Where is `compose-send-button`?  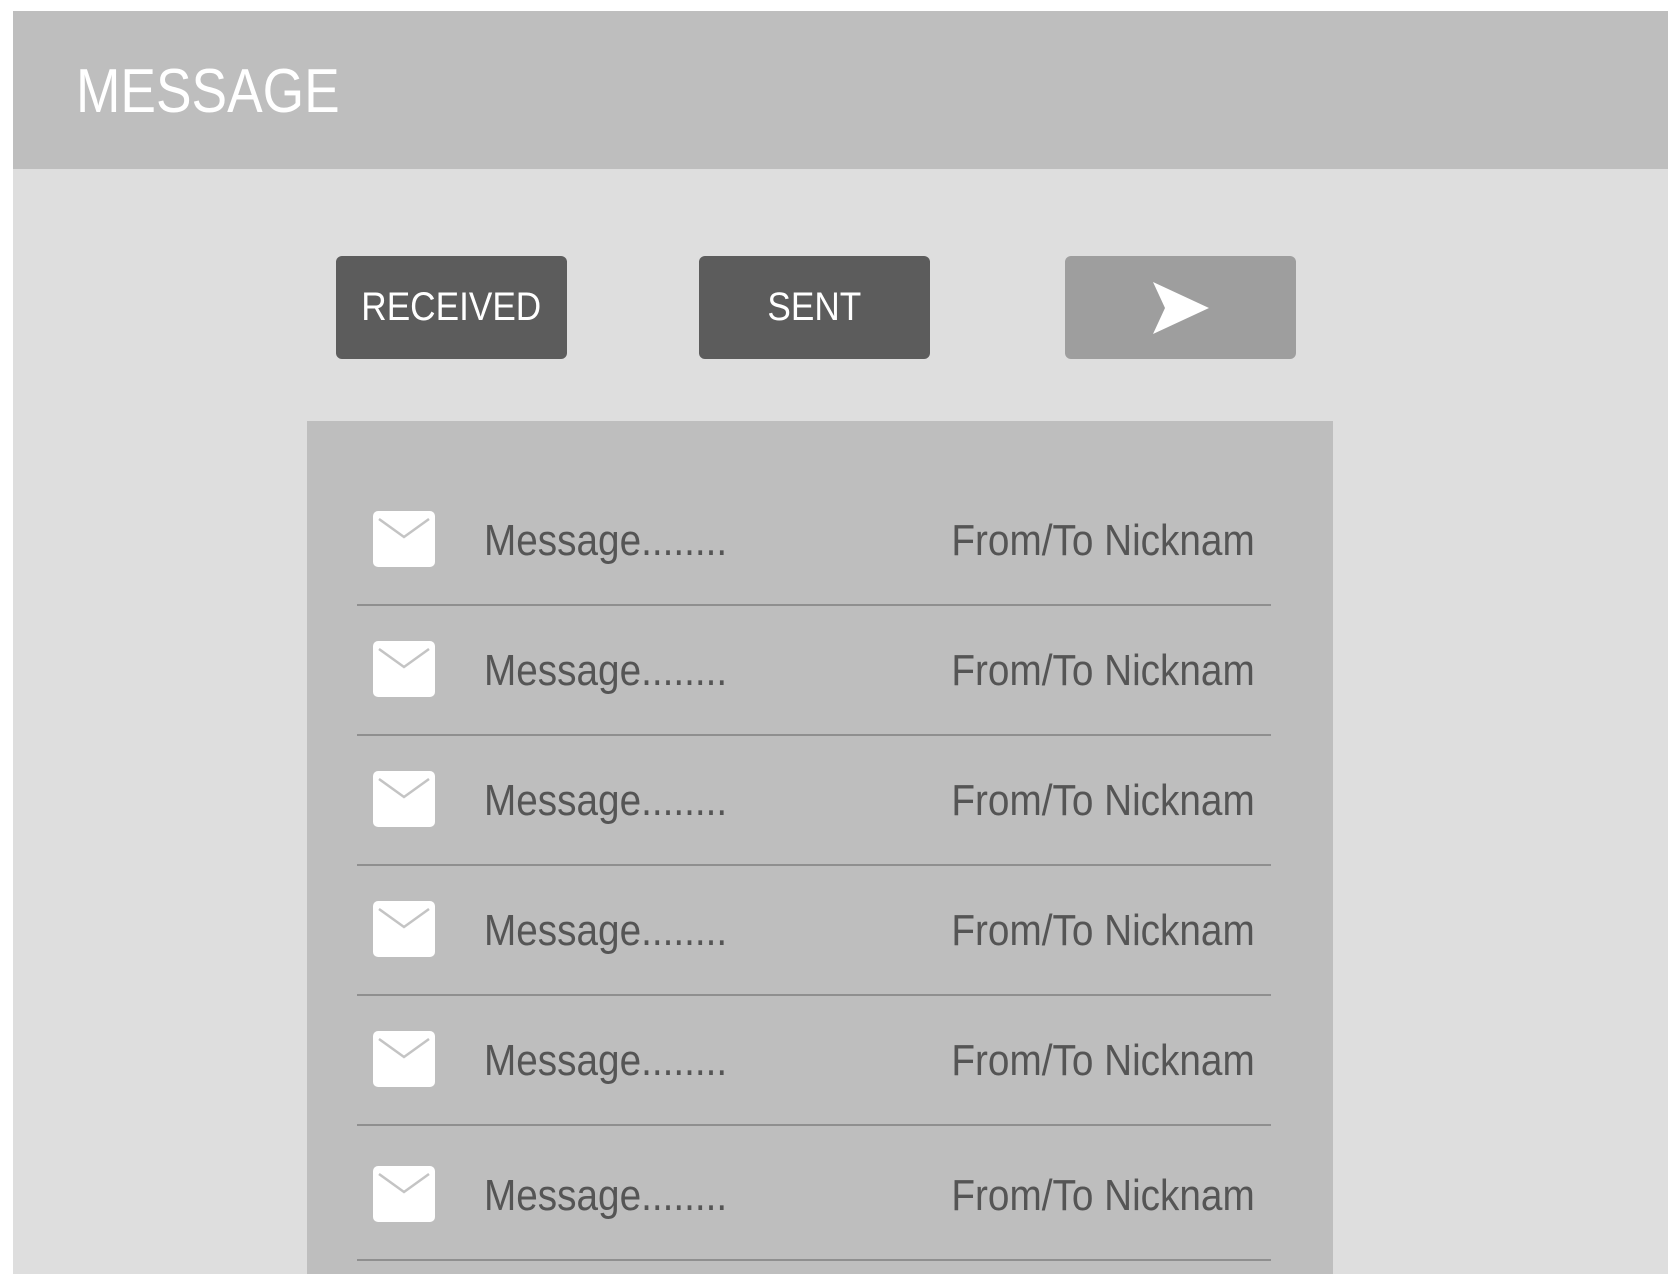 compose-send-button is located at coordinates (1180, 307).